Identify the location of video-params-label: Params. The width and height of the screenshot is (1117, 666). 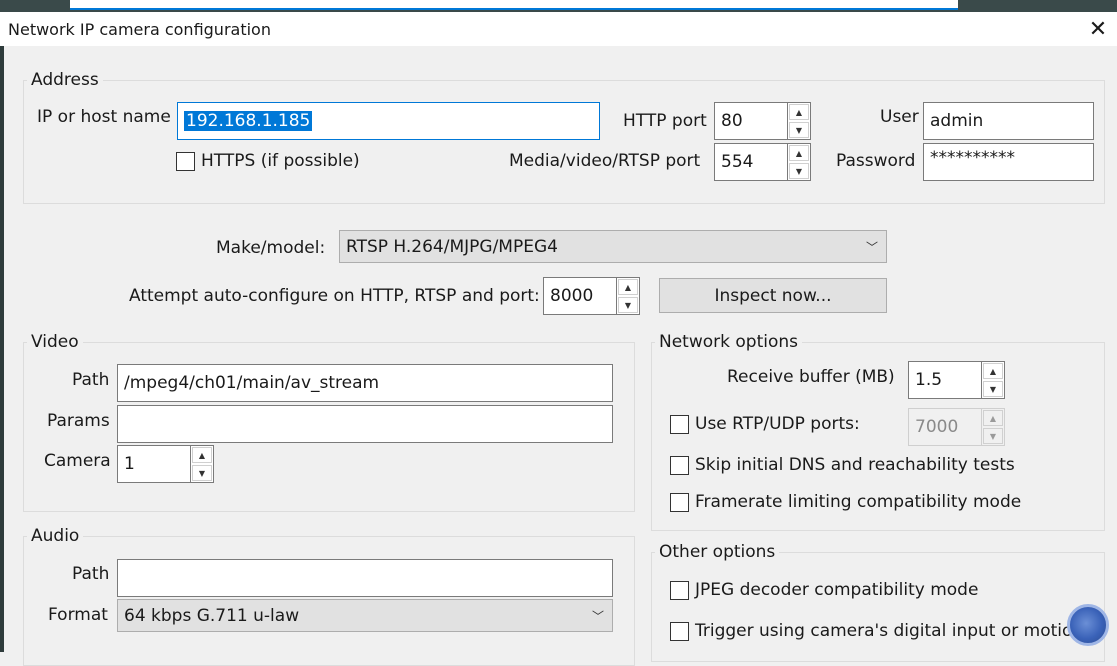
(78, 421).